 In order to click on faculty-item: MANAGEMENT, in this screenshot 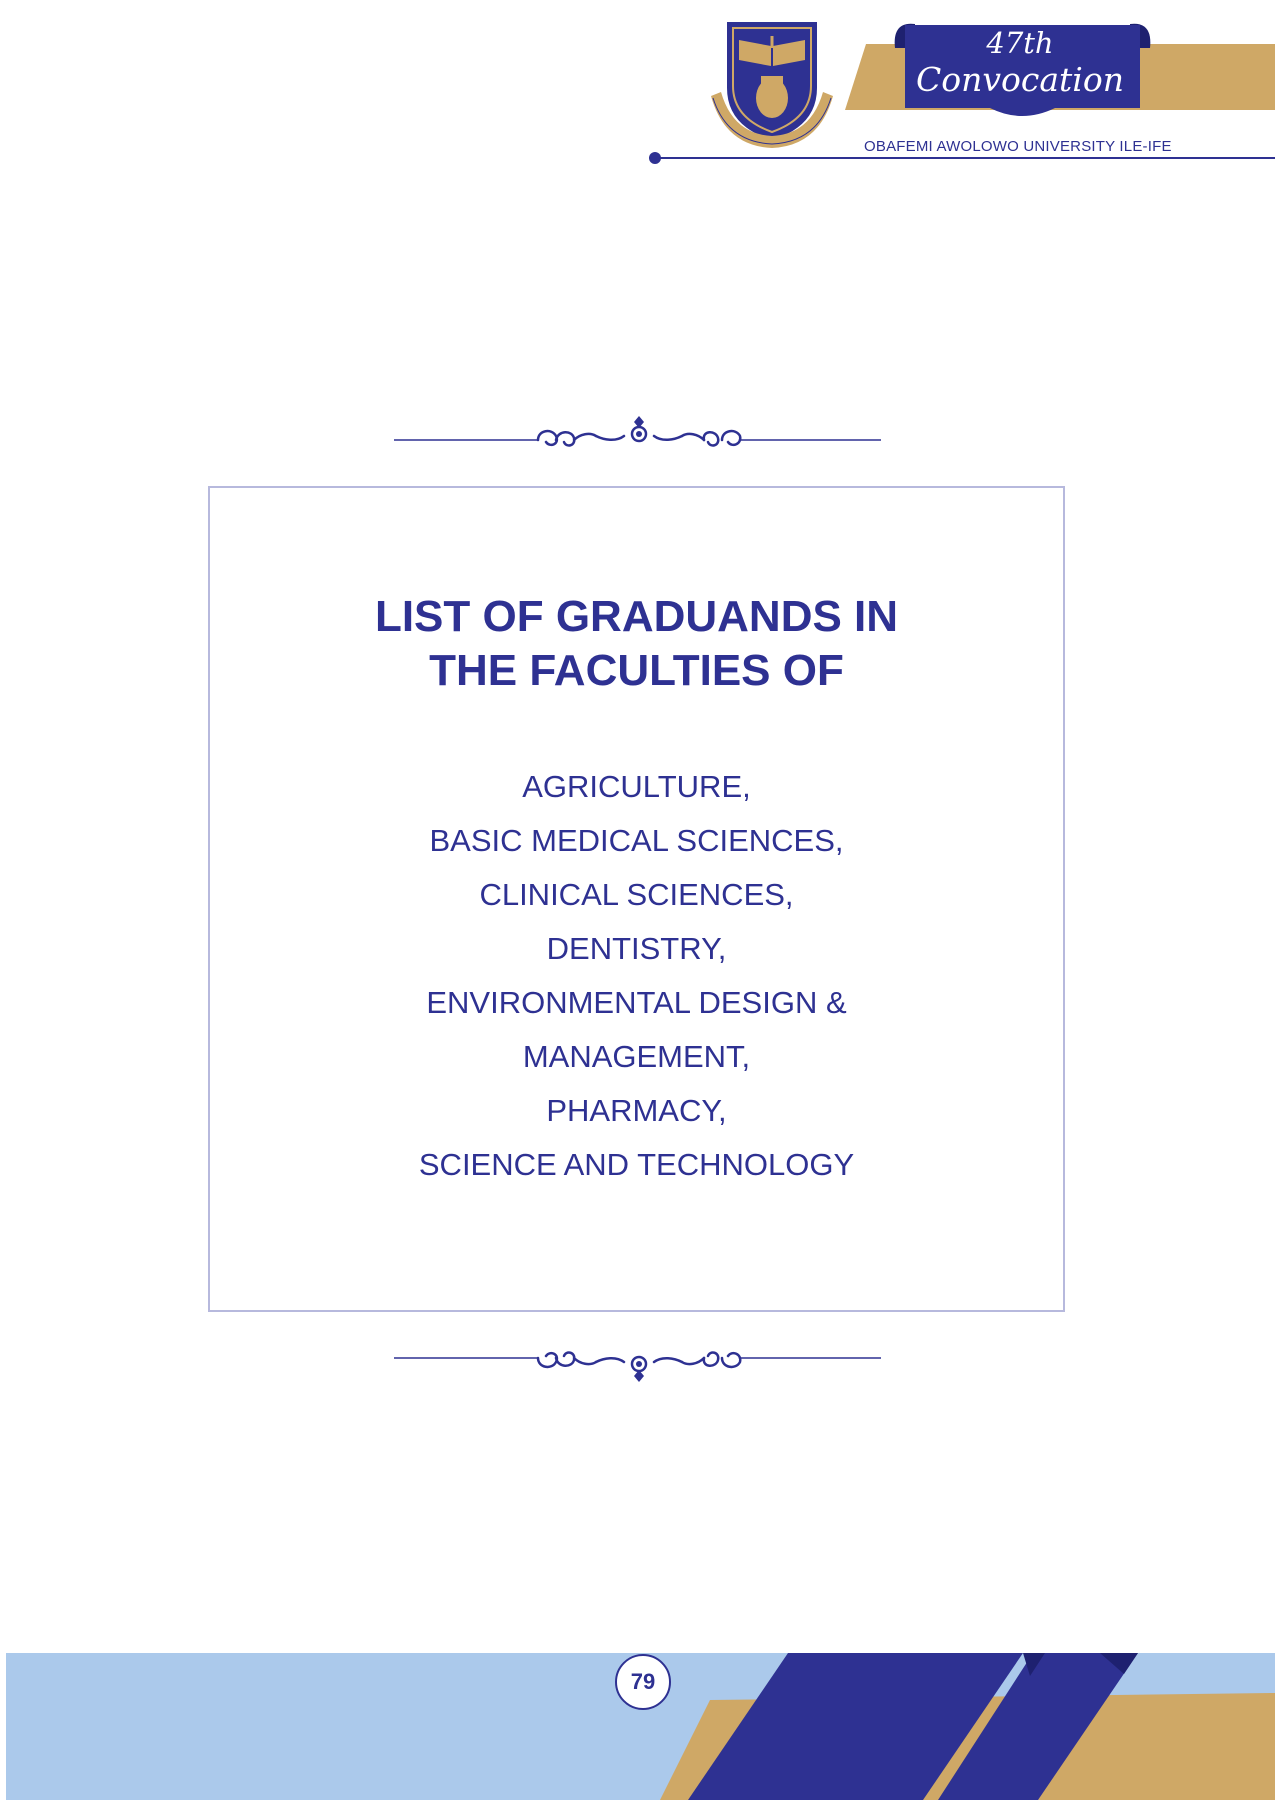, I will do `click(636, 1056)`.